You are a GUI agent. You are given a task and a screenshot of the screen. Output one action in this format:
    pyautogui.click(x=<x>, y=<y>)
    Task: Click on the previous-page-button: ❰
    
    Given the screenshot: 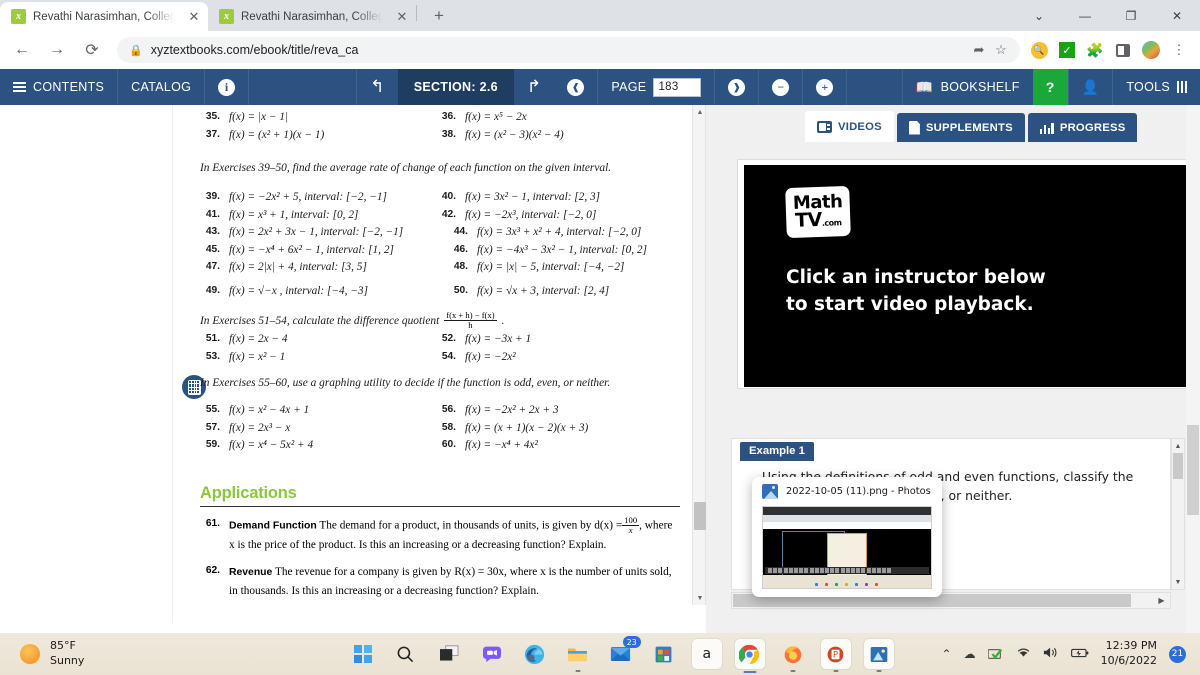 What is the action you would take?
    pyautogui.click(x=575, y=87)
    